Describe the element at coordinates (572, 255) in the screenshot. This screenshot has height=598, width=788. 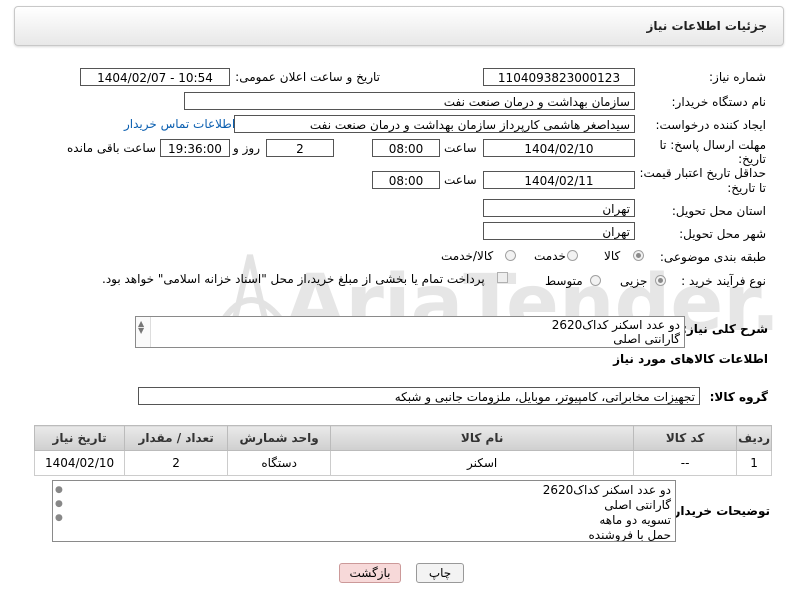
I see `category-radio-service` at that location.